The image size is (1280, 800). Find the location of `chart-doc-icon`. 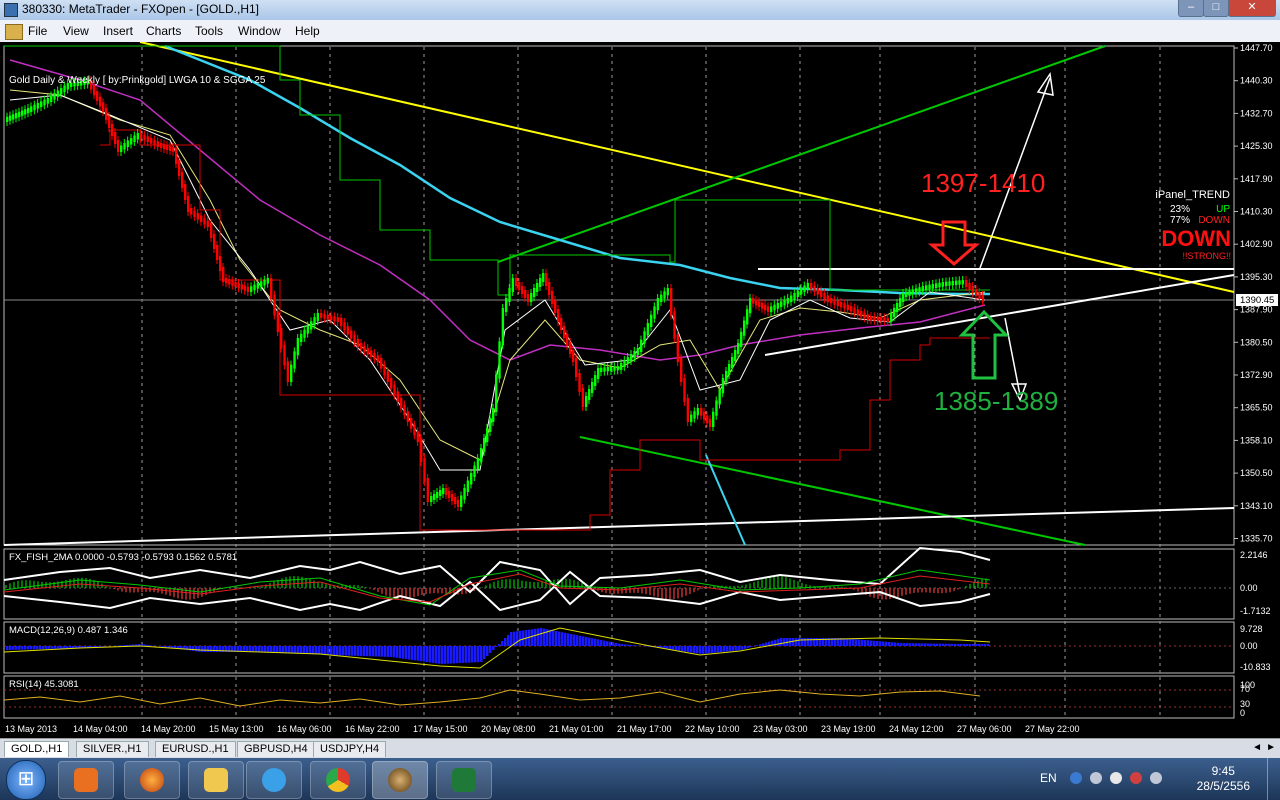

chart-doc-icon is located at coordinates (14, 32).